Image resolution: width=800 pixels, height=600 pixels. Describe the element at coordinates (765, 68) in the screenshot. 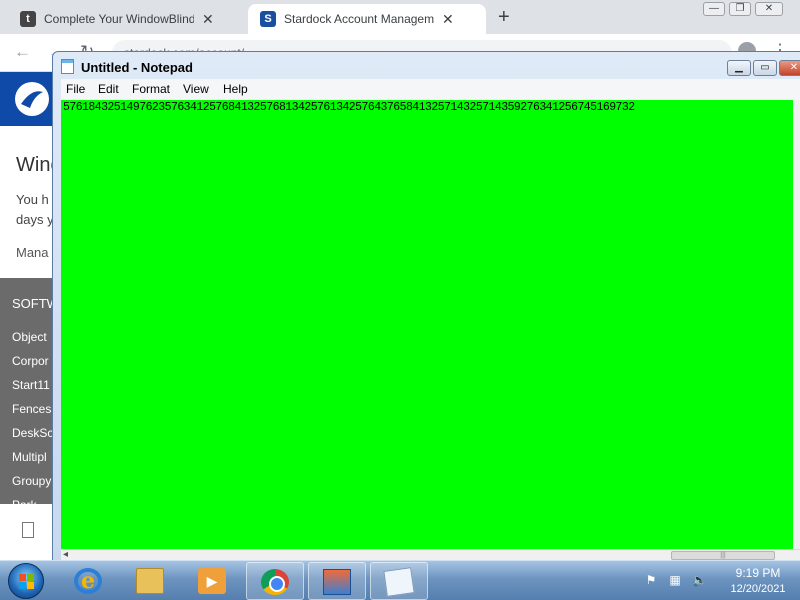

I see `notepad-maximize-button: ▭` at that location.